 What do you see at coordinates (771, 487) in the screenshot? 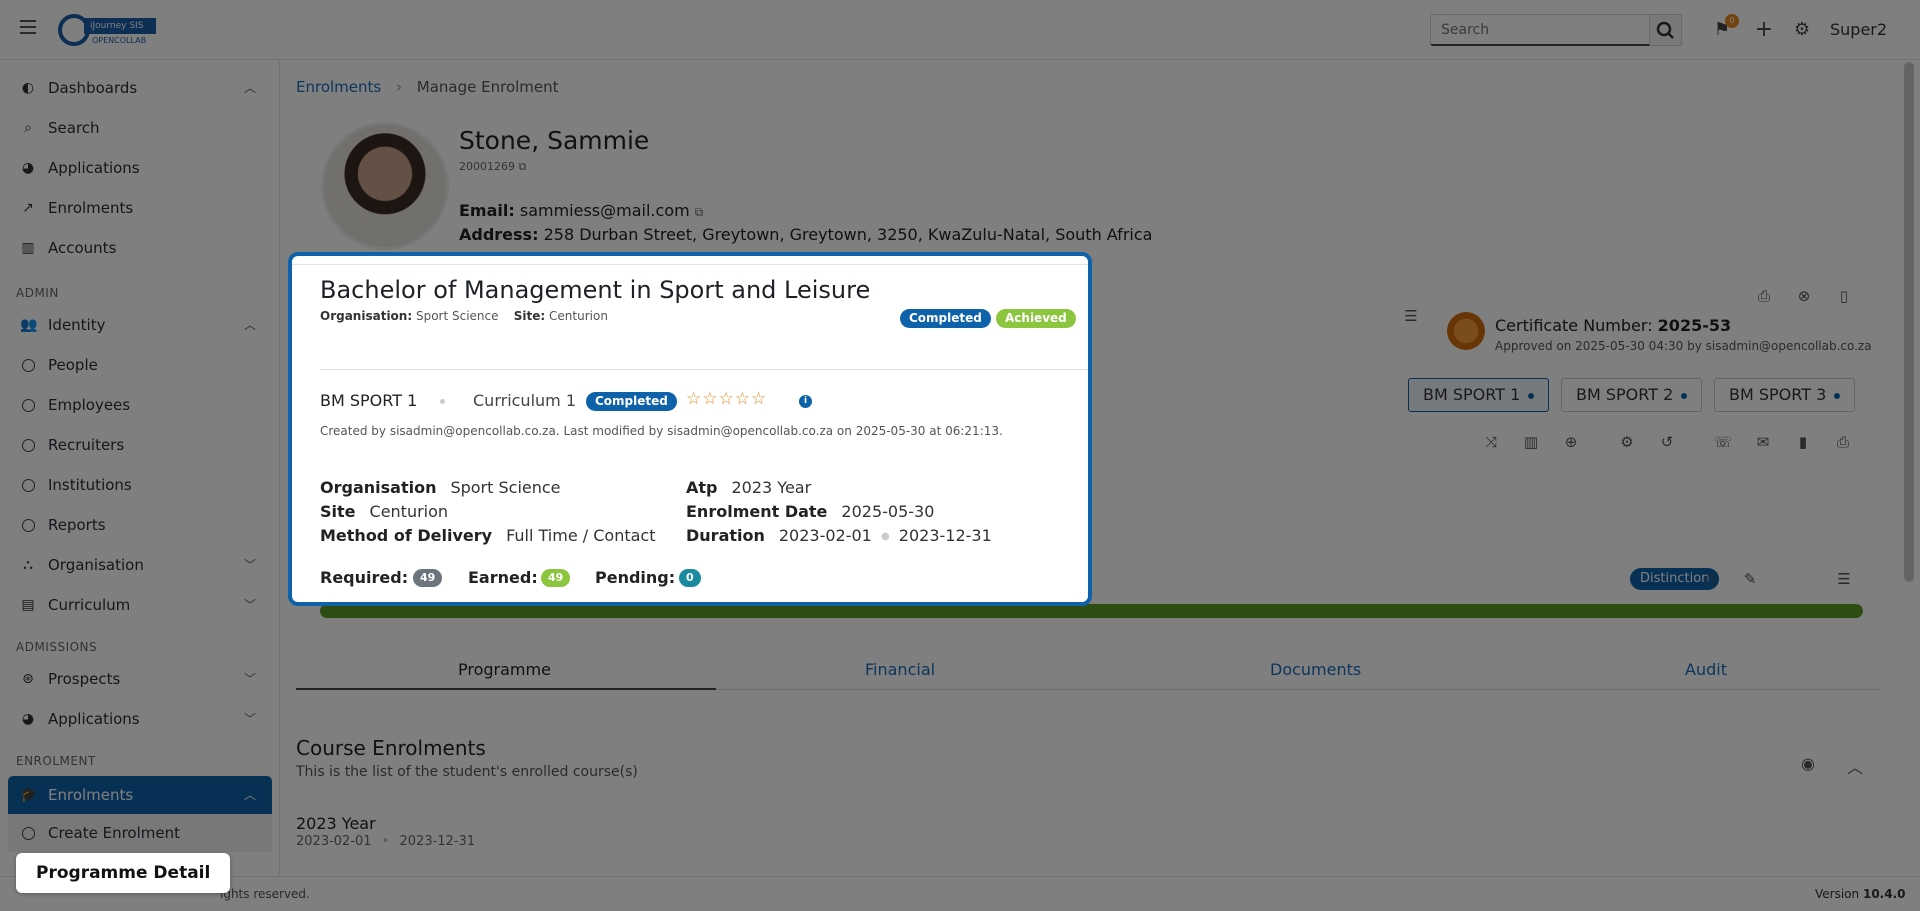
I see `field-value: 2023 Year` at bounding box center [771, 487].